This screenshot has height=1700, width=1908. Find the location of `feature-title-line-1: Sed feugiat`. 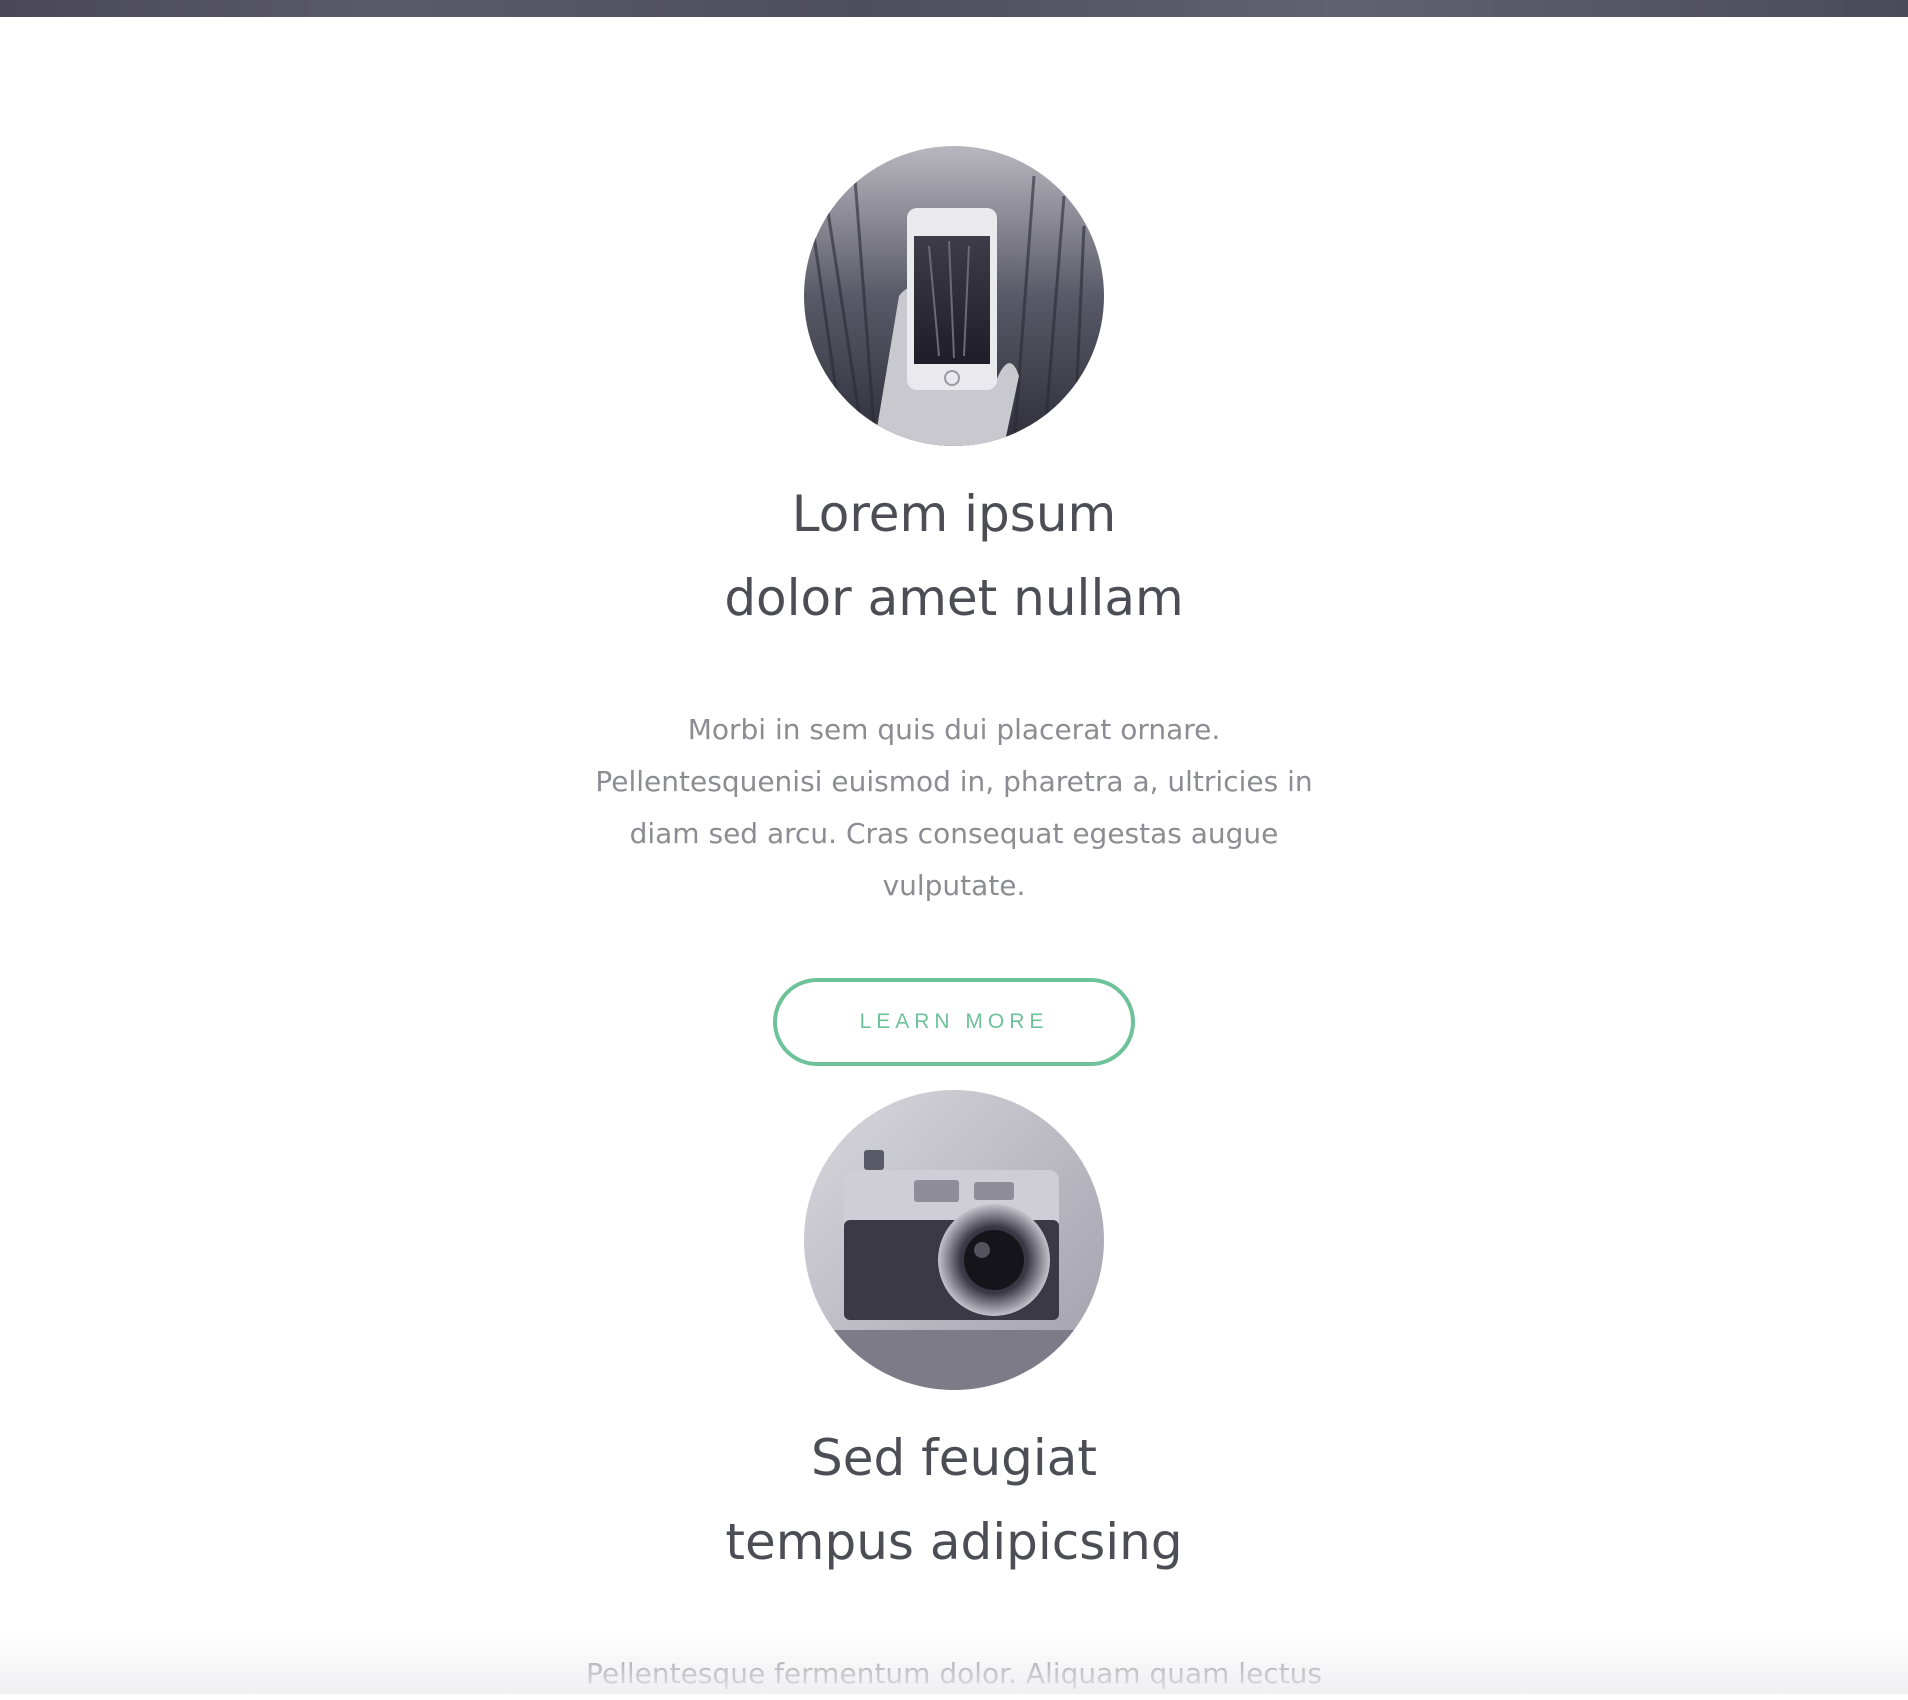

feature-title-line-1: Sed feugiat is located at coordinates (954, 1458).